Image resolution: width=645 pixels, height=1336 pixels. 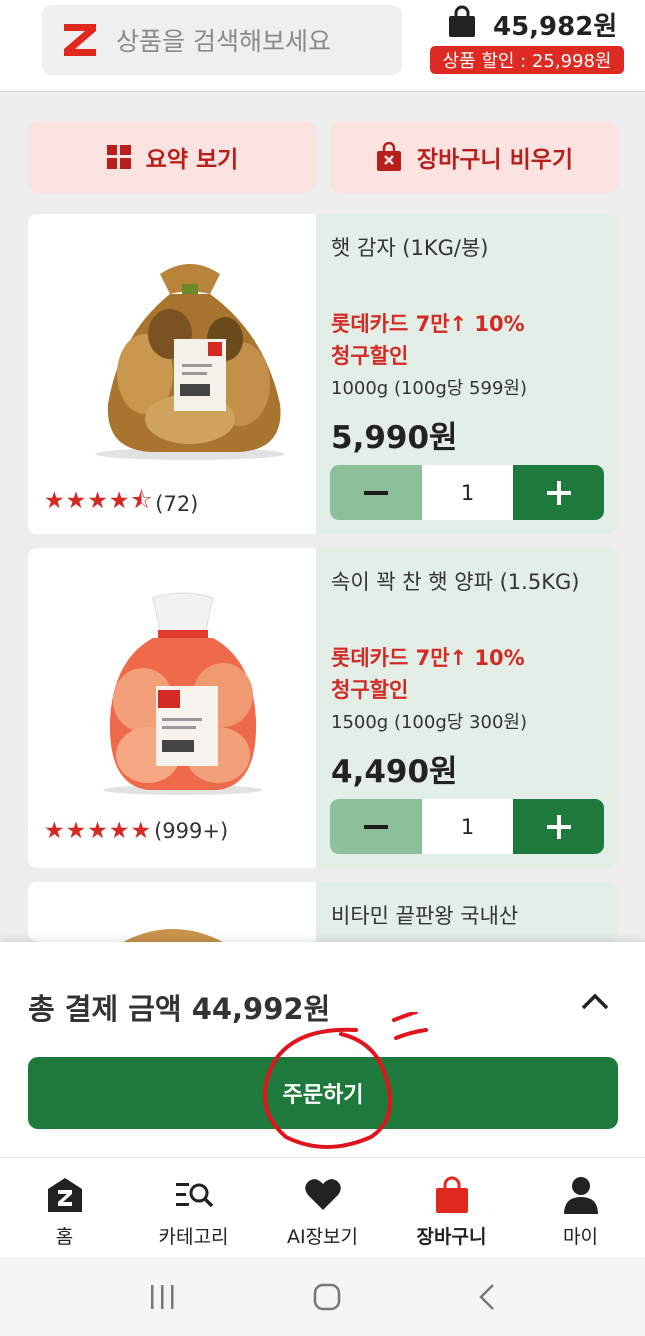 I want to click on nav-my: 마이, so click(x=580, y=1207).